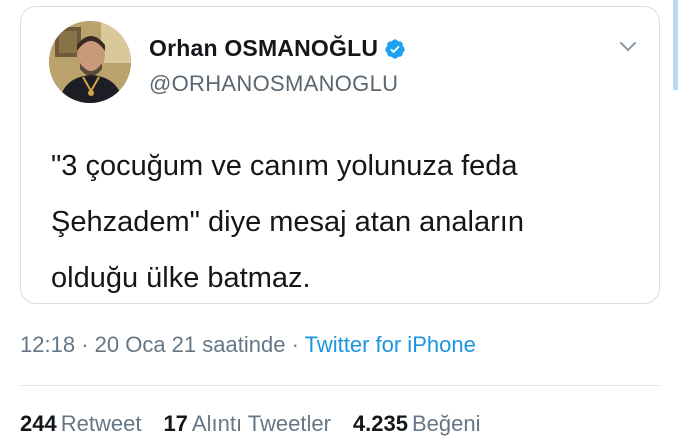  I want to click on tweet-stats: 244 Retweet 17 Alıntı Tweetler 4.235 Beğeni, so click(250, 424).